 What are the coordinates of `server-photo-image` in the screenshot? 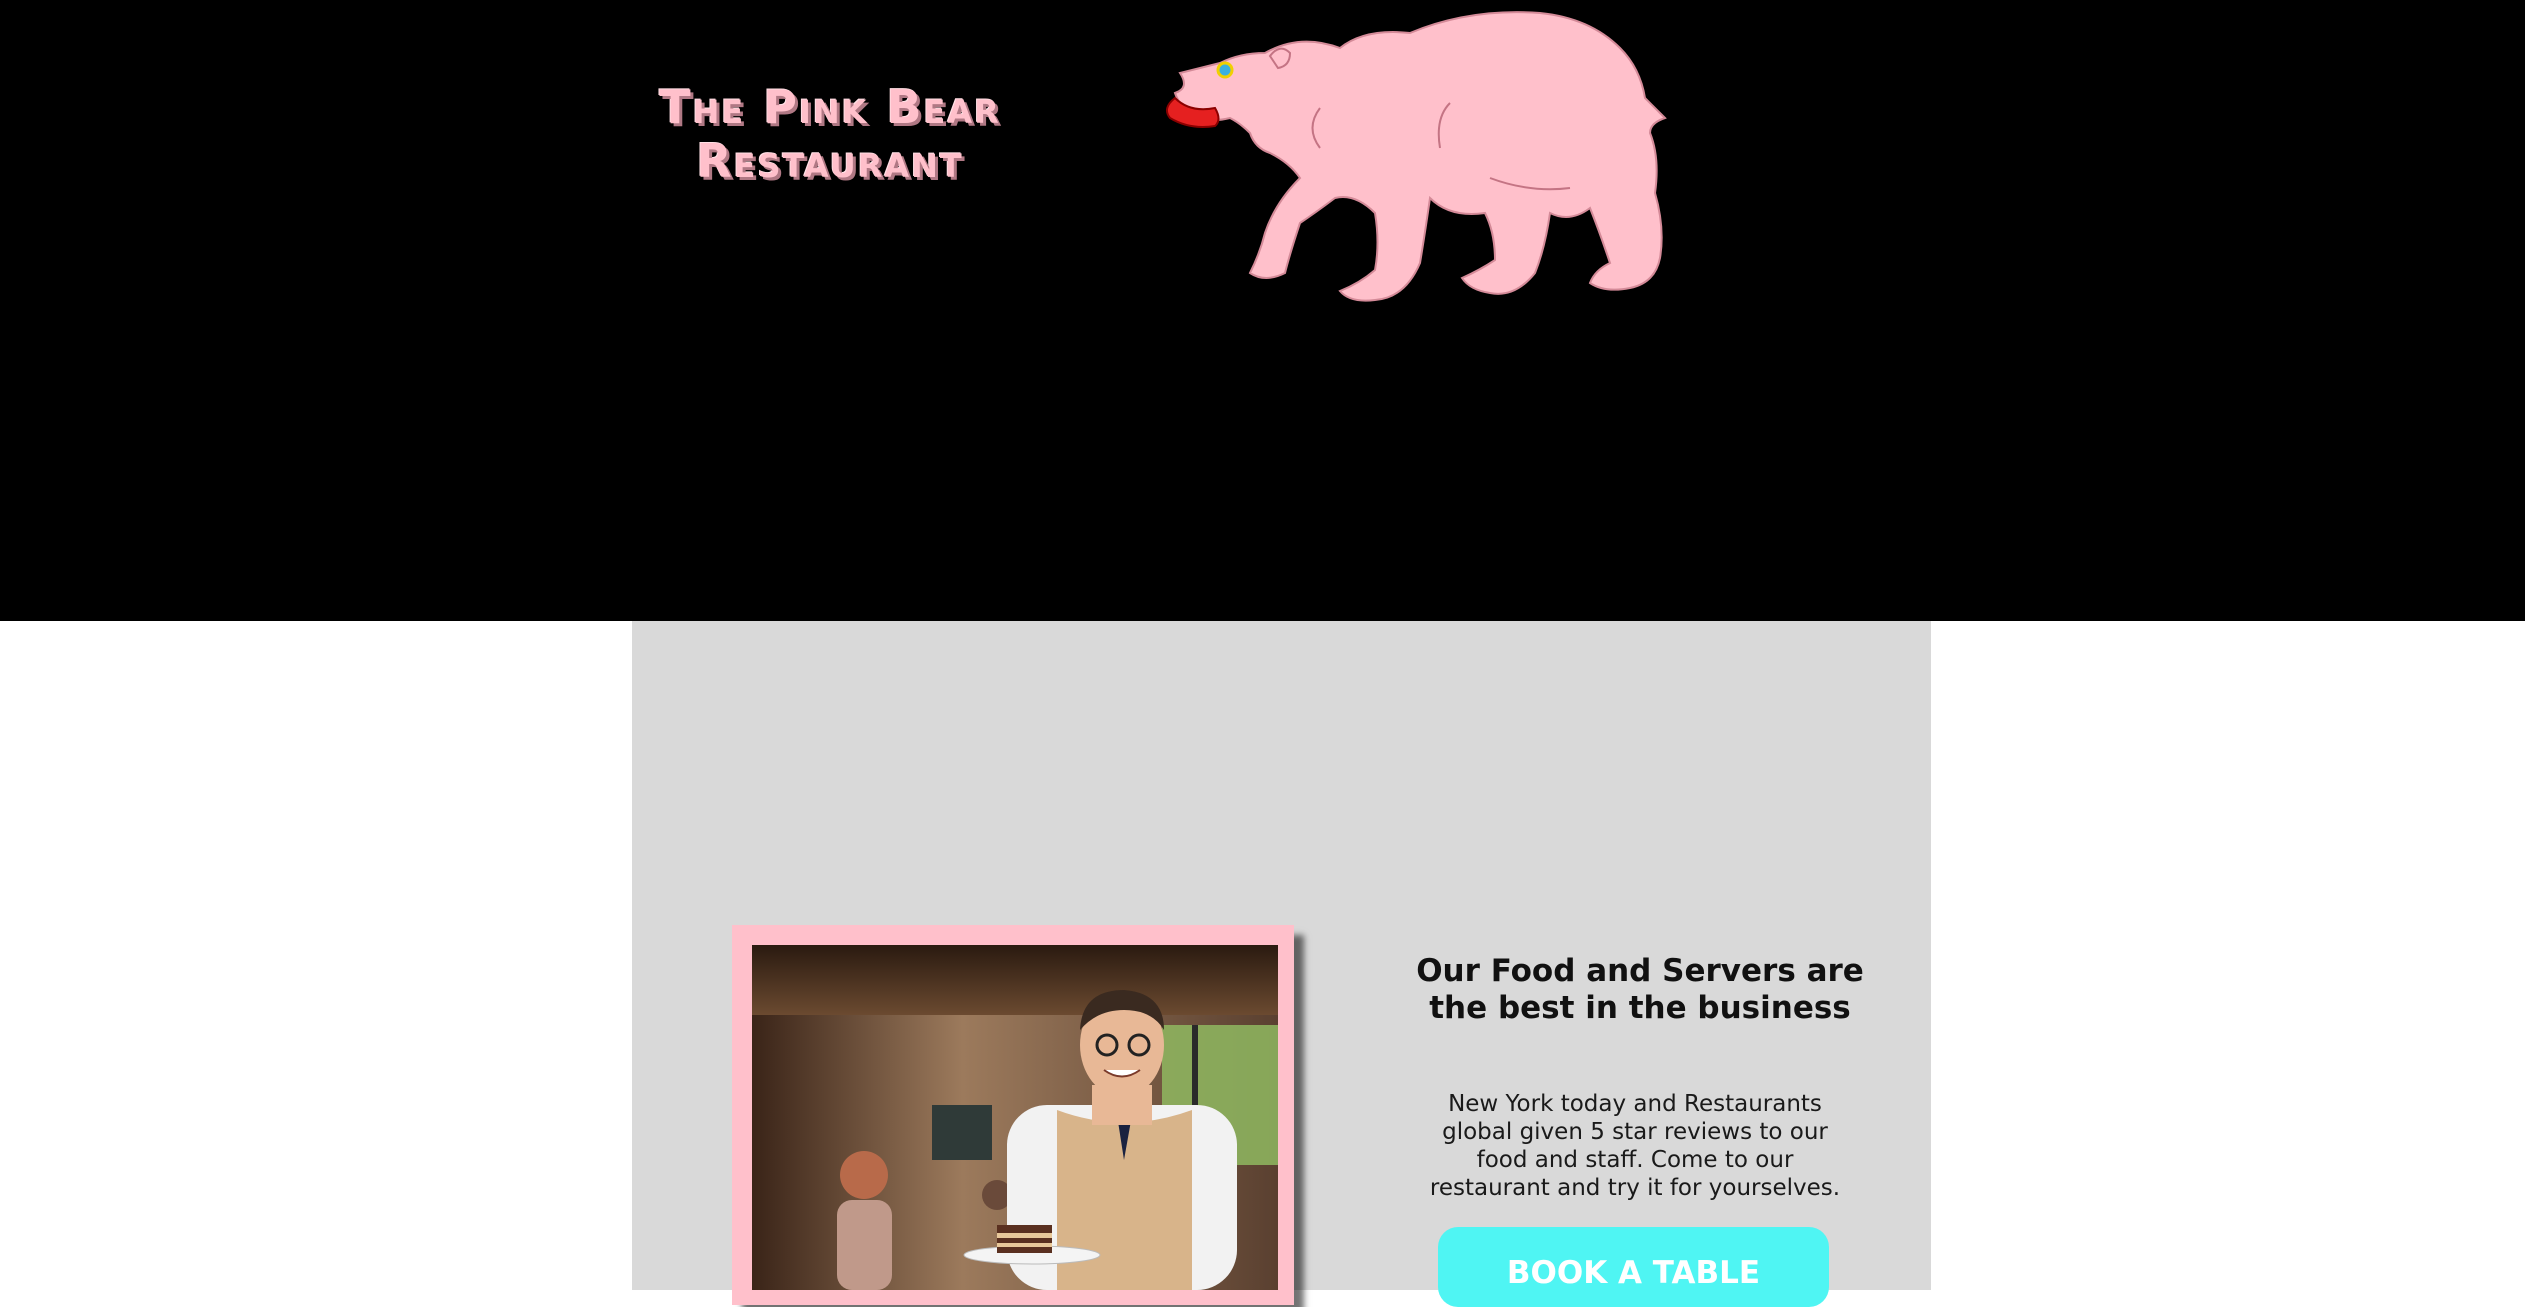 It's located at (1015, 1117).